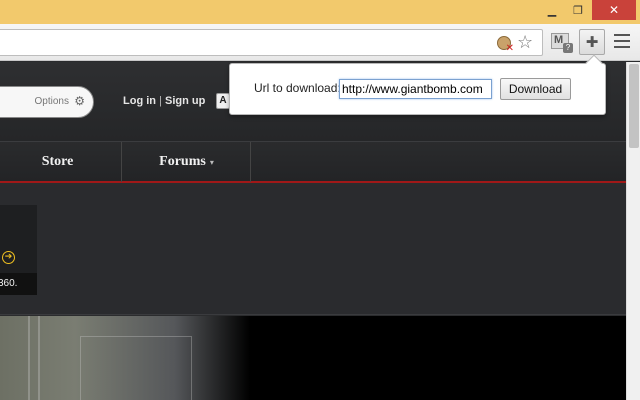 The height and width of the screenshot is (400, 640). I want to click on bookmark-star-icon: ☆, so click(525, 42).